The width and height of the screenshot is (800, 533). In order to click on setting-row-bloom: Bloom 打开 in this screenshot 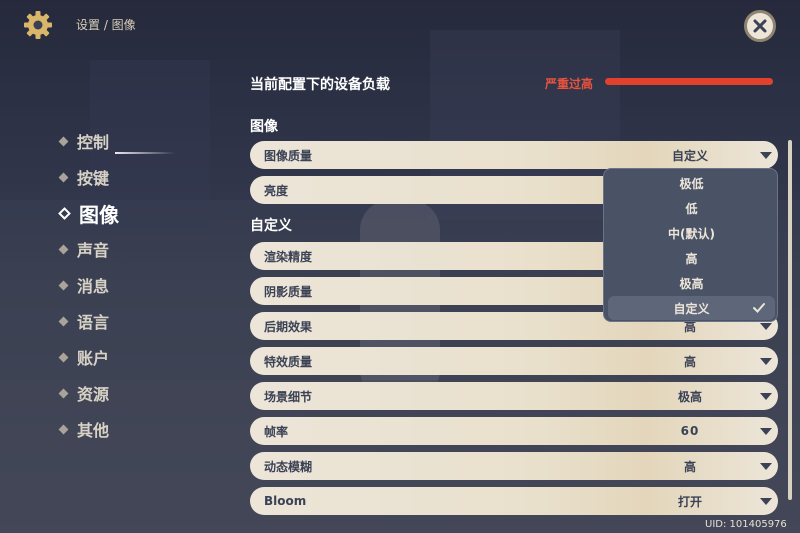, I will do `click(514, 501)`.